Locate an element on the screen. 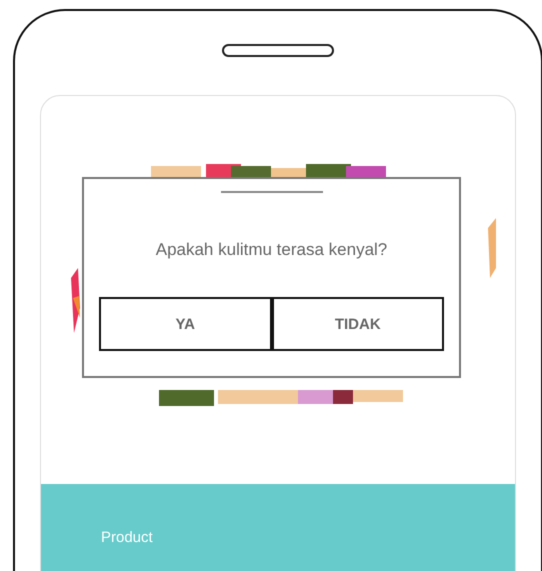  question-text: Apakah kulitmu terasa kenyal? is located at coordinates (271, 250).